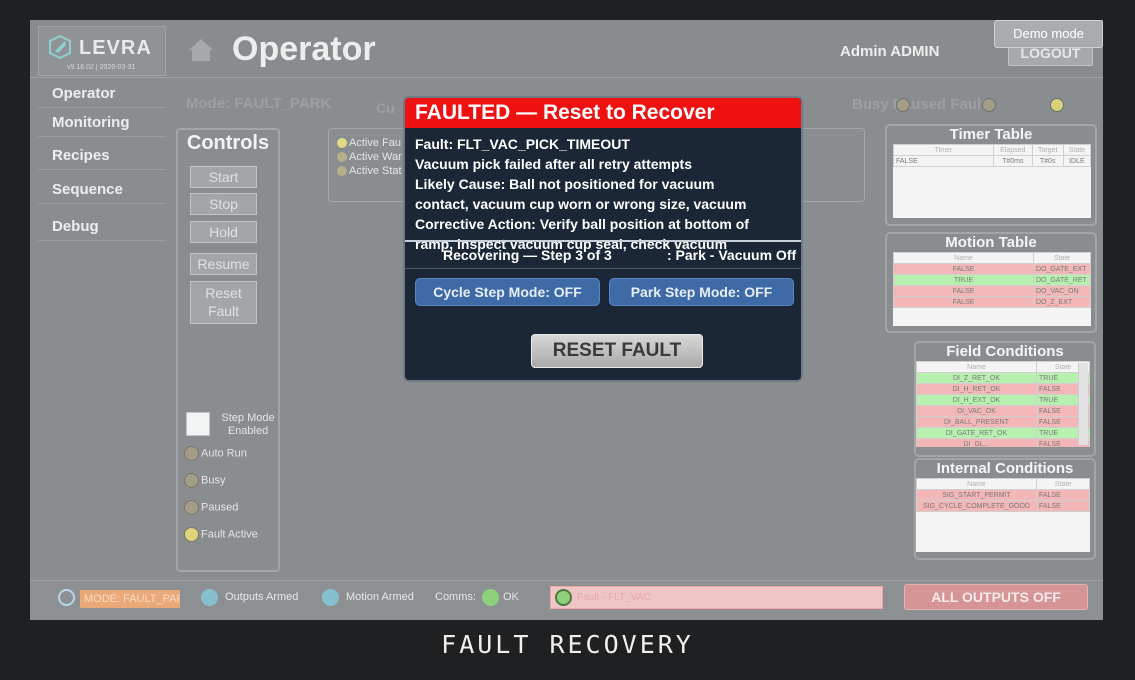  What do you see at coordinates (1062, 269) in the screenshot?
I see `table-cell: DO_GATE_EXT` at bounding box center [1062, 269].